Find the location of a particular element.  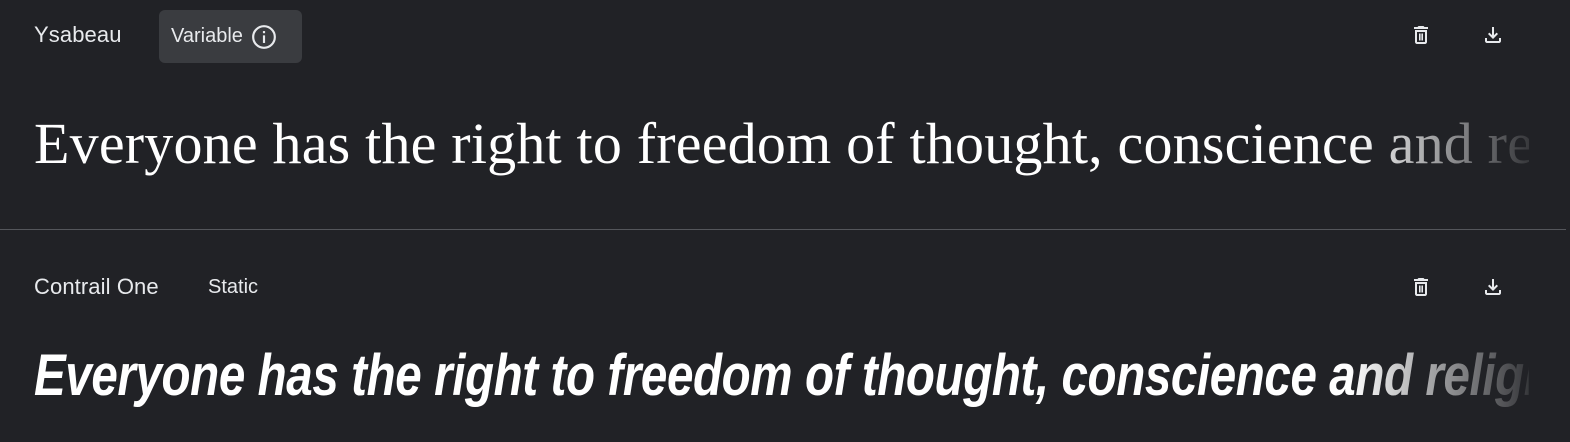

variable-chip: Variable is located at coordinates (230, 36).